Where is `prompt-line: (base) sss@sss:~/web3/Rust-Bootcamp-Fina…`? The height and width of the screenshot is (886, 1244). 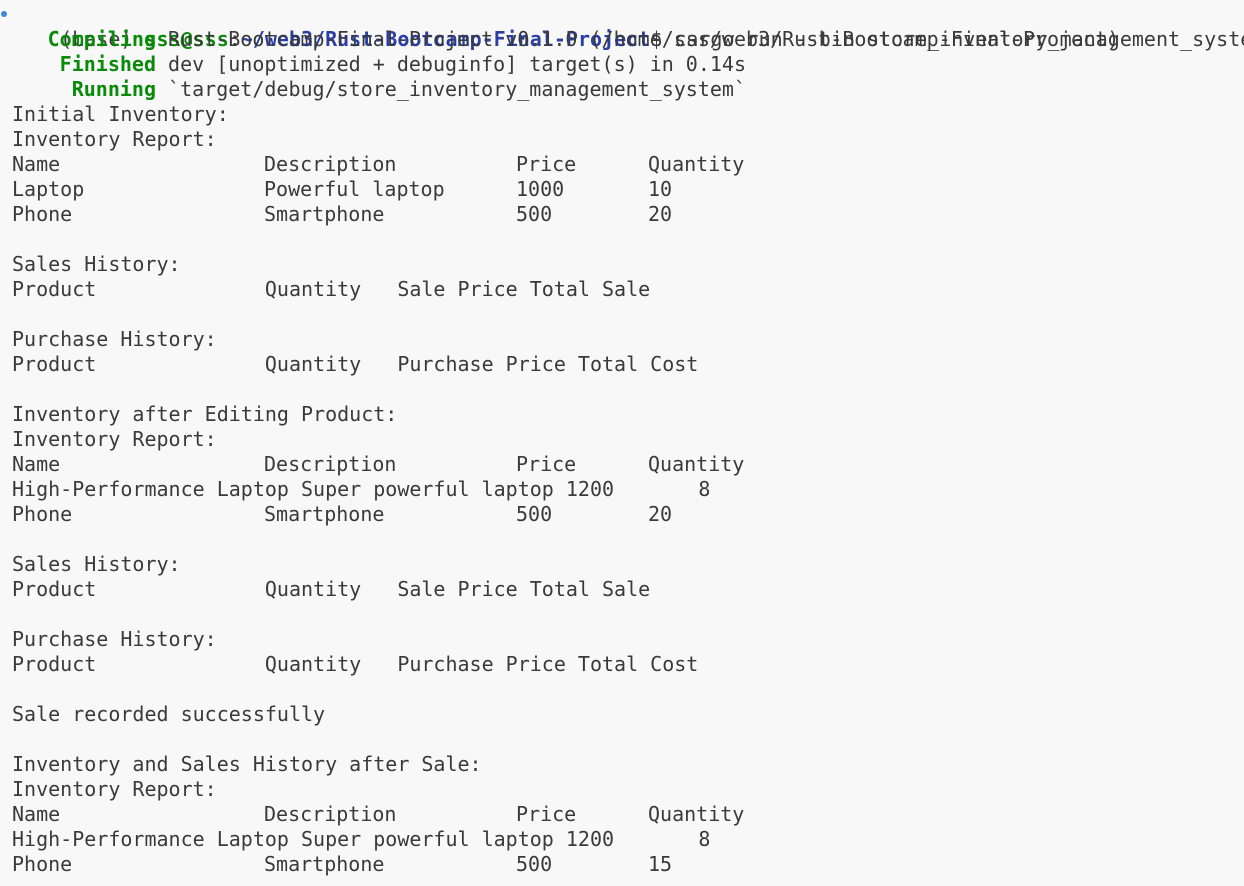
prompt-line: (base) sss@sss:~/web3/Rust-Bootcamp-Fina… is located at coordinates (622, 26).